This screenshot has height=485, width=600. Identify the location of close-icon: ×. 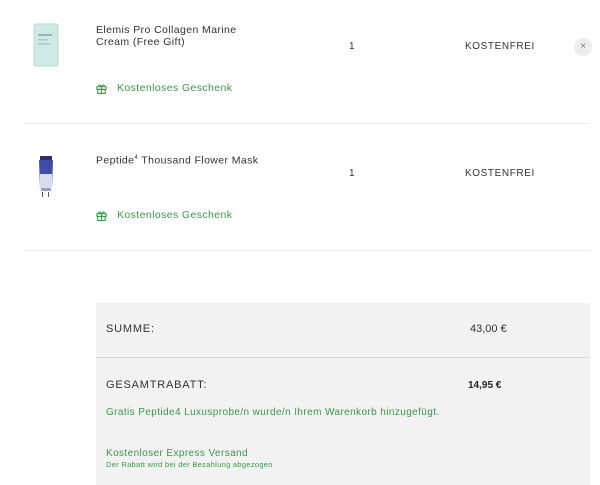
(583, 46).